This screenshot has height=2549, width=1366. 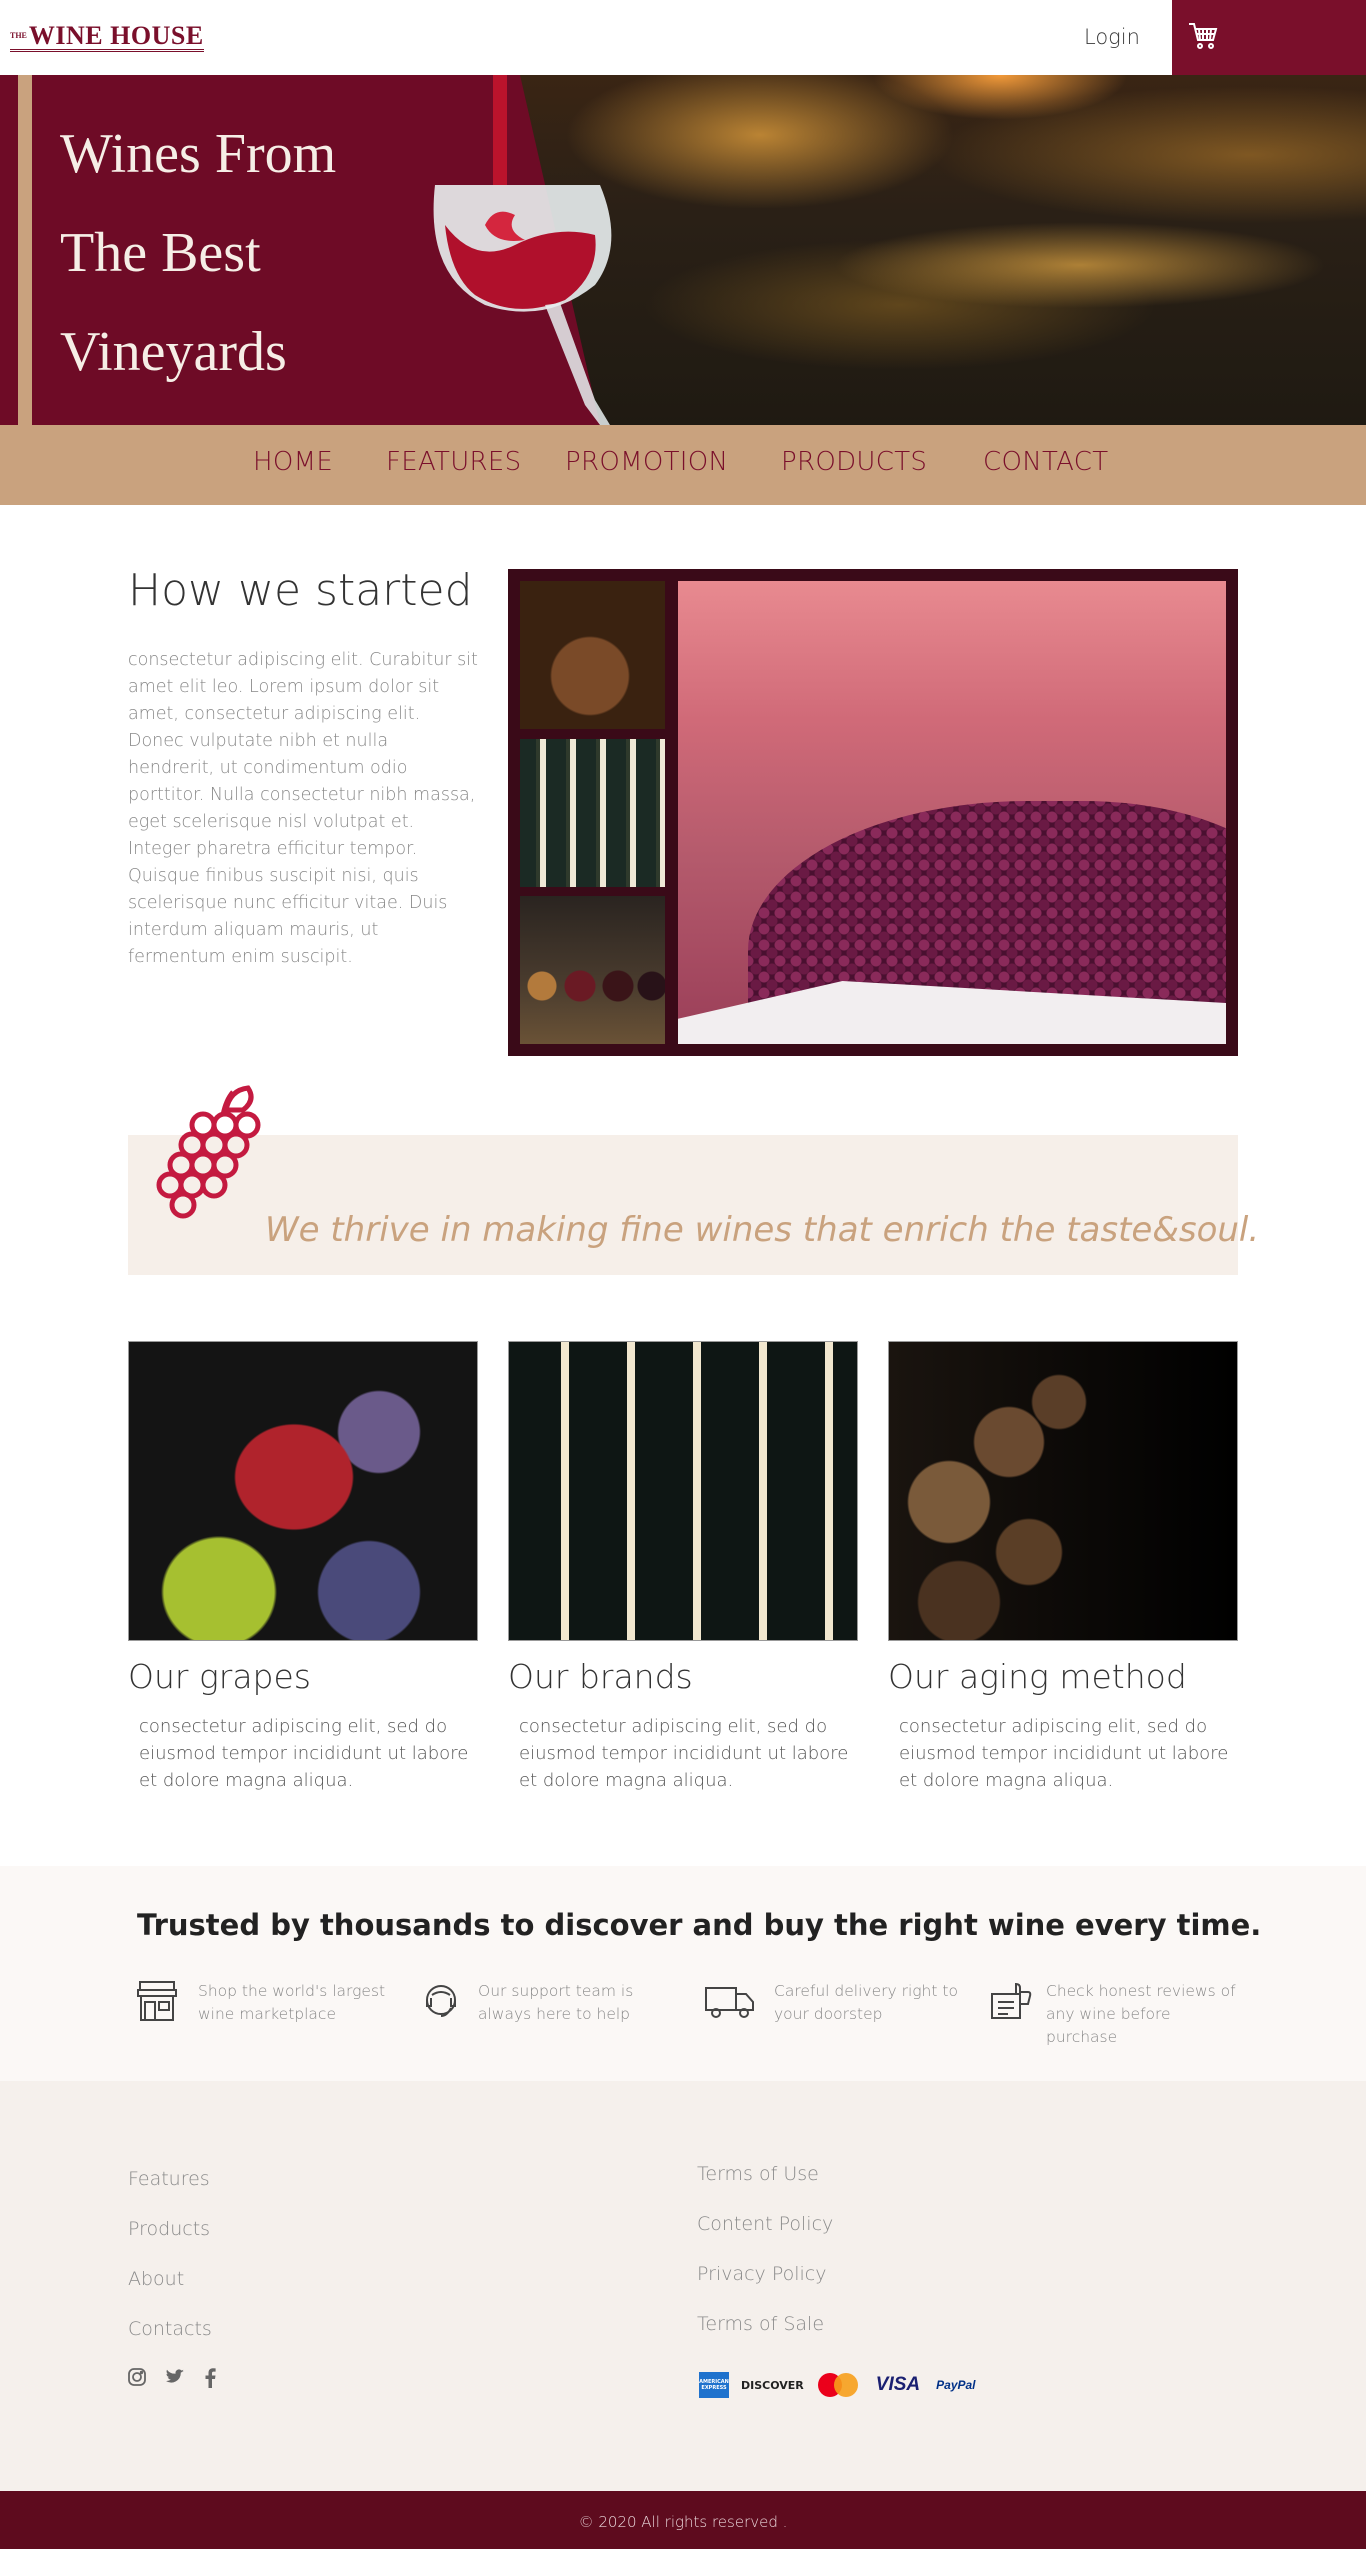 I want to click on paypal-logo-text: PayPal, so click(x=956, y=2385).